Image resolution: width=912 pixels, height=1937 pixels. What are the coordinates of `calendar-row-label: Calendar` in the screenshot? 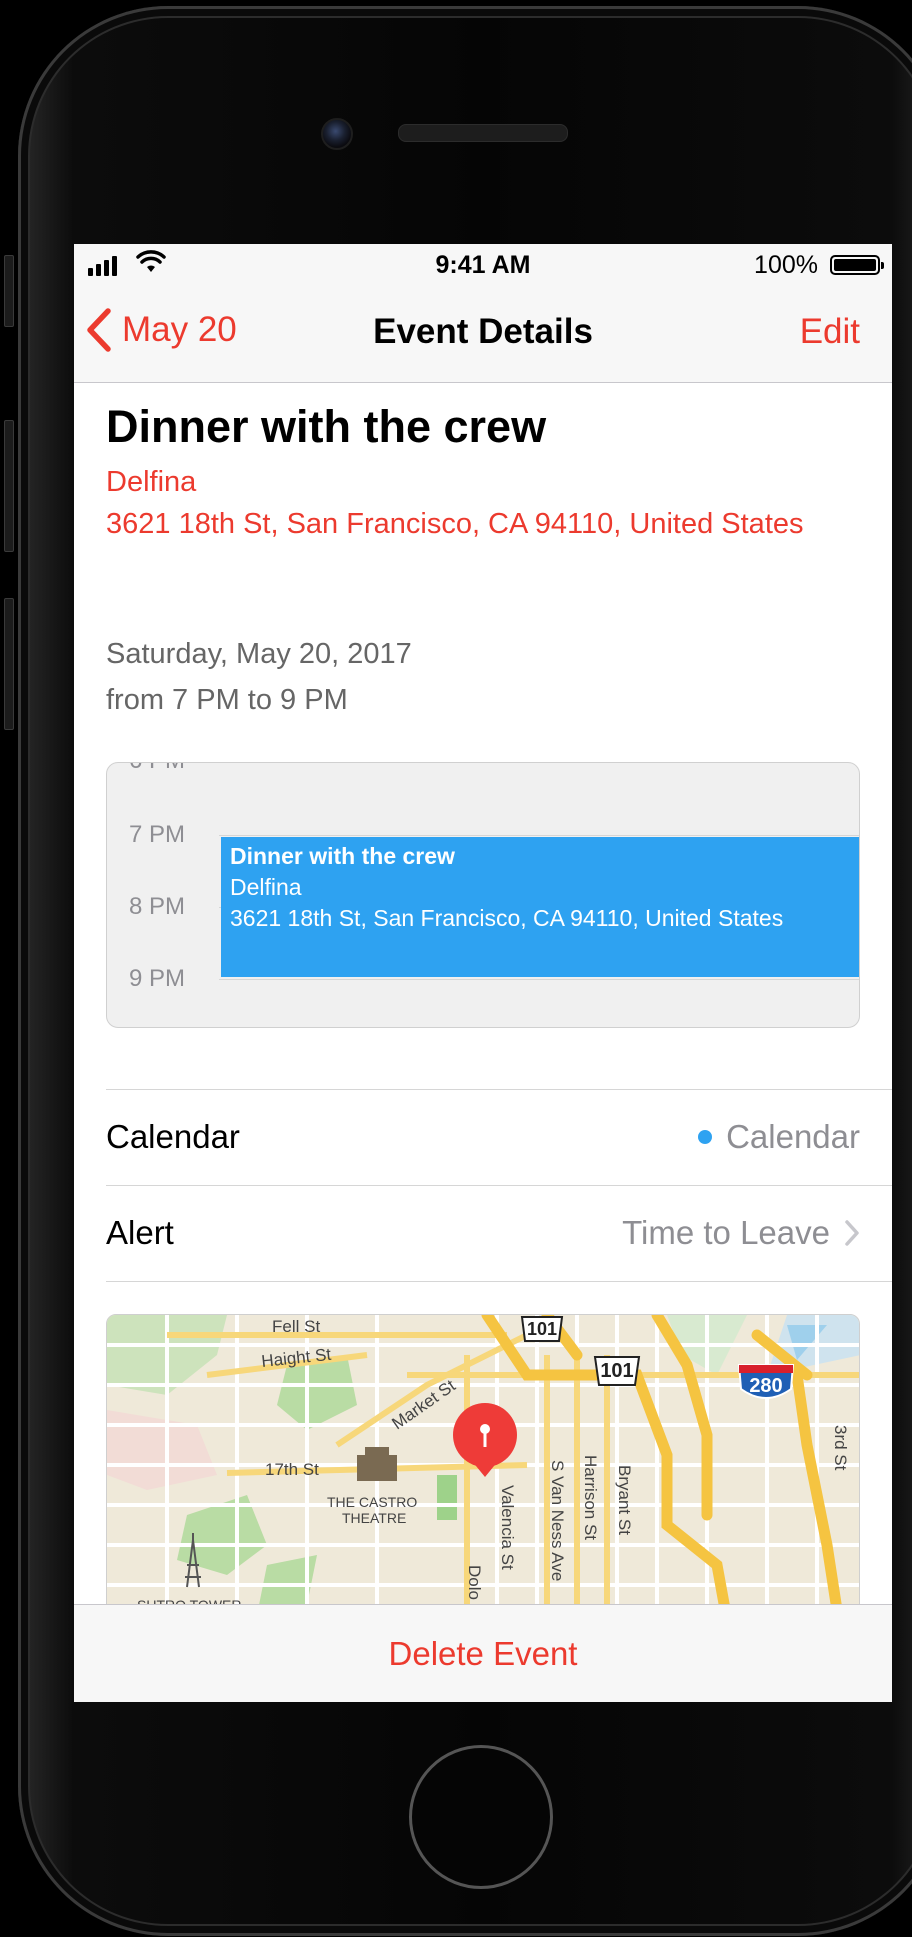 It's located at (173, 1136).